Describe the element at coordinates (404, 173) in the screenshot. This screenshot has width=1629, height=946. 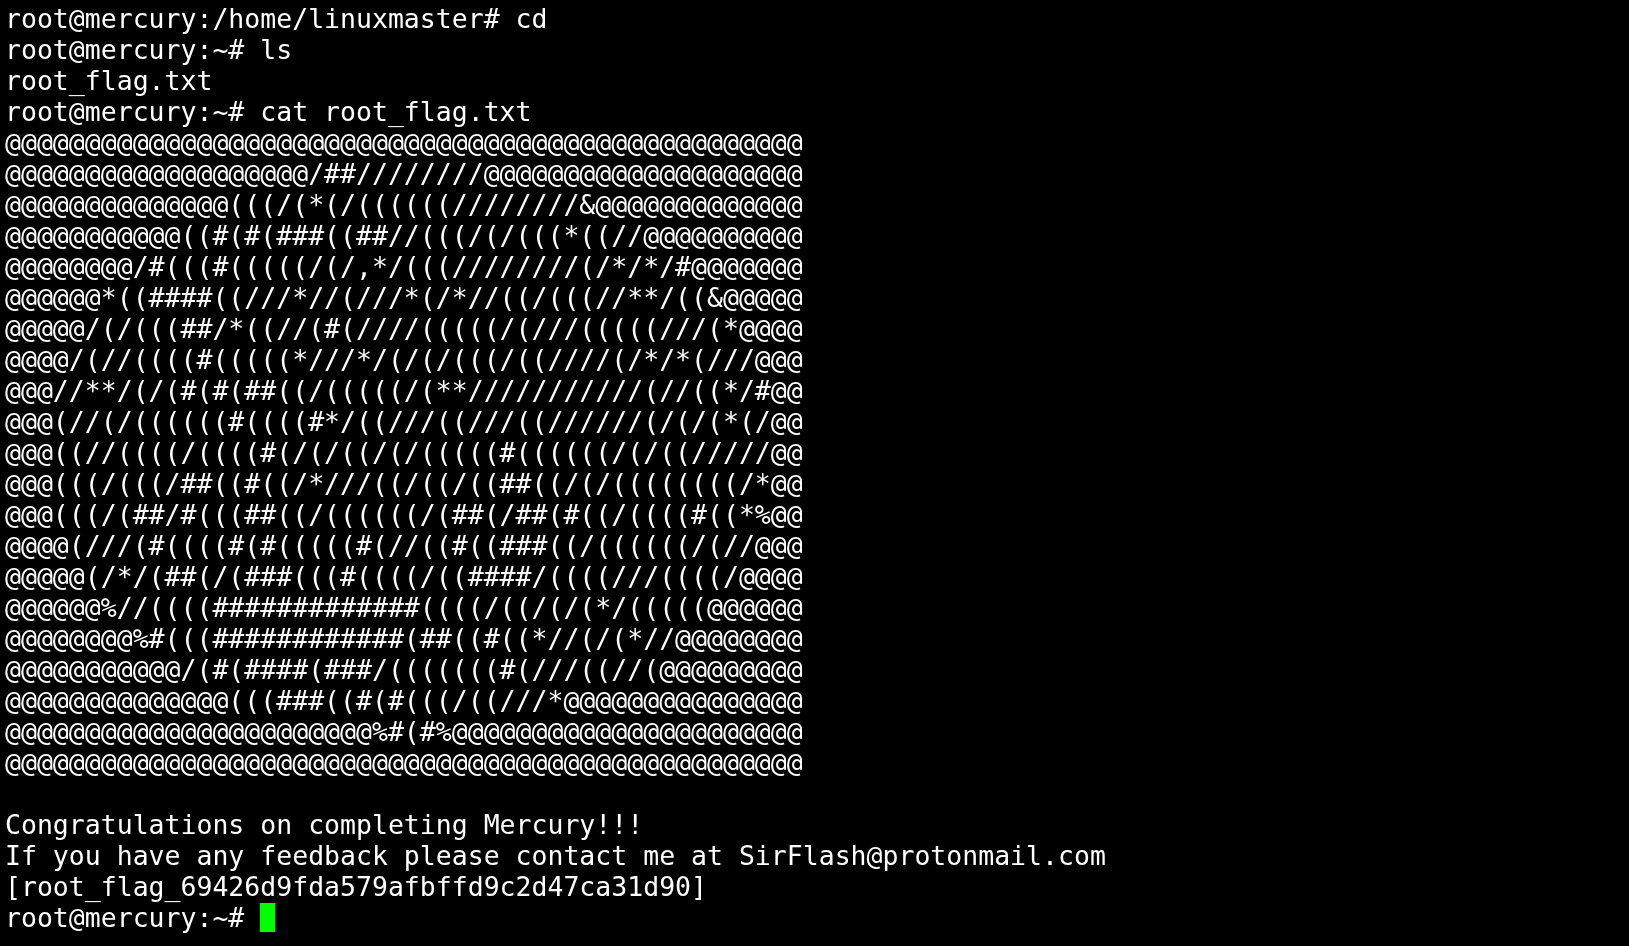
I see `ascii-art-line: @@@@@@@@@@@@@@@@@@@/##////////@@@@@@@@@@@@@@@@@@@@` at that location.